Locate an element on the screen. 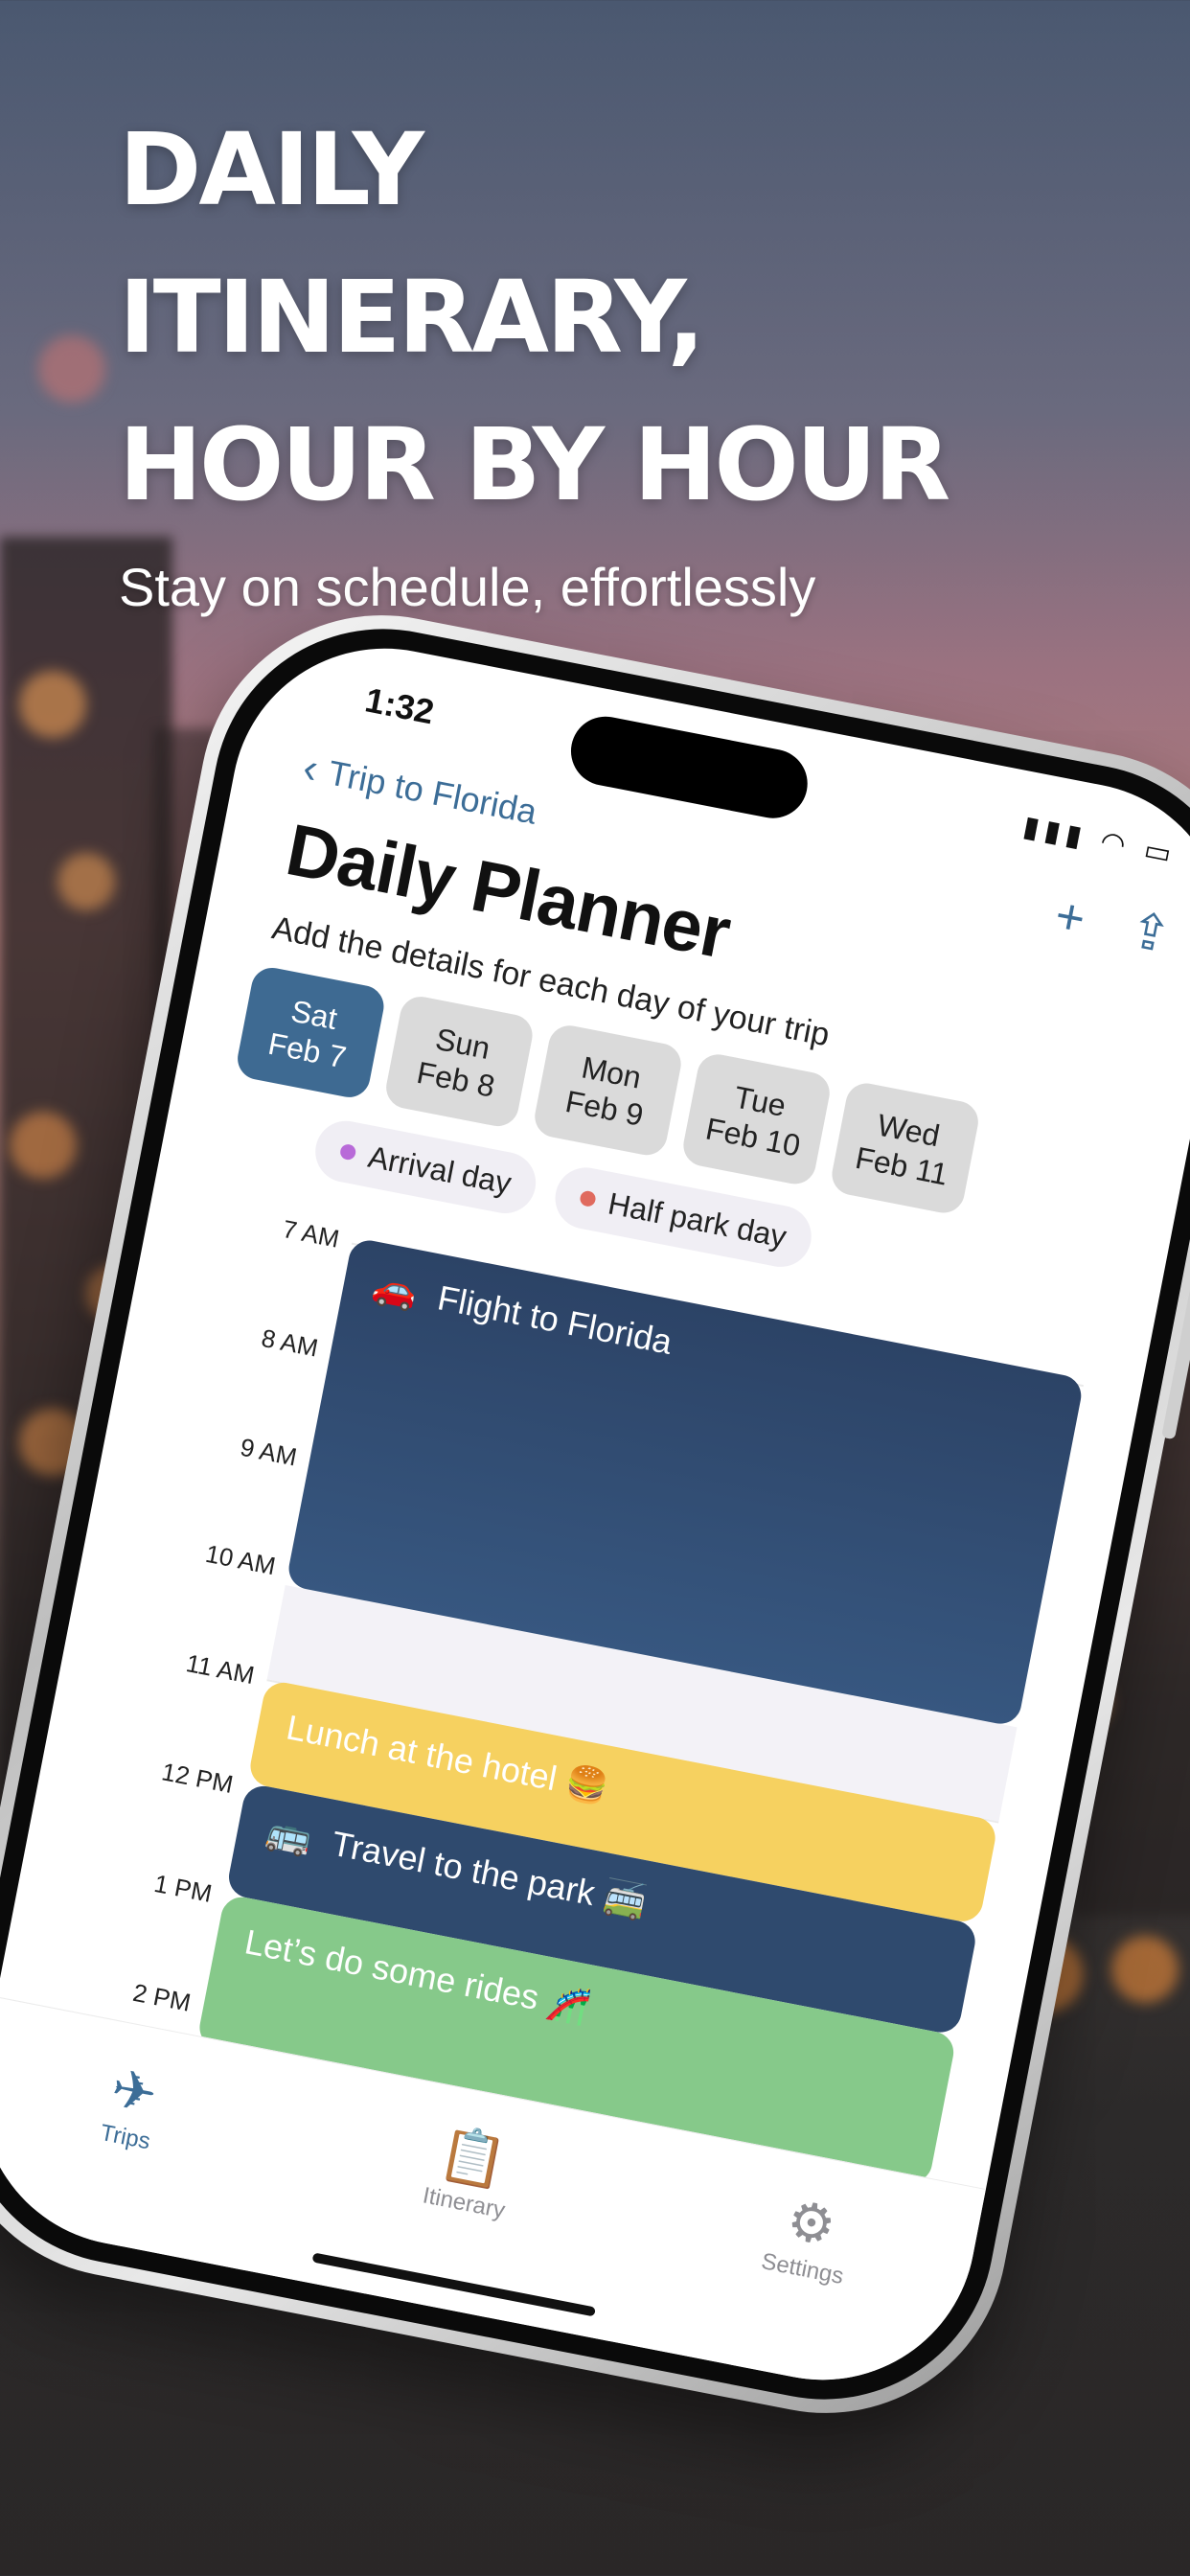 The image size is (1190, 2576). dynamic-island is located at coordinates (688, 767).